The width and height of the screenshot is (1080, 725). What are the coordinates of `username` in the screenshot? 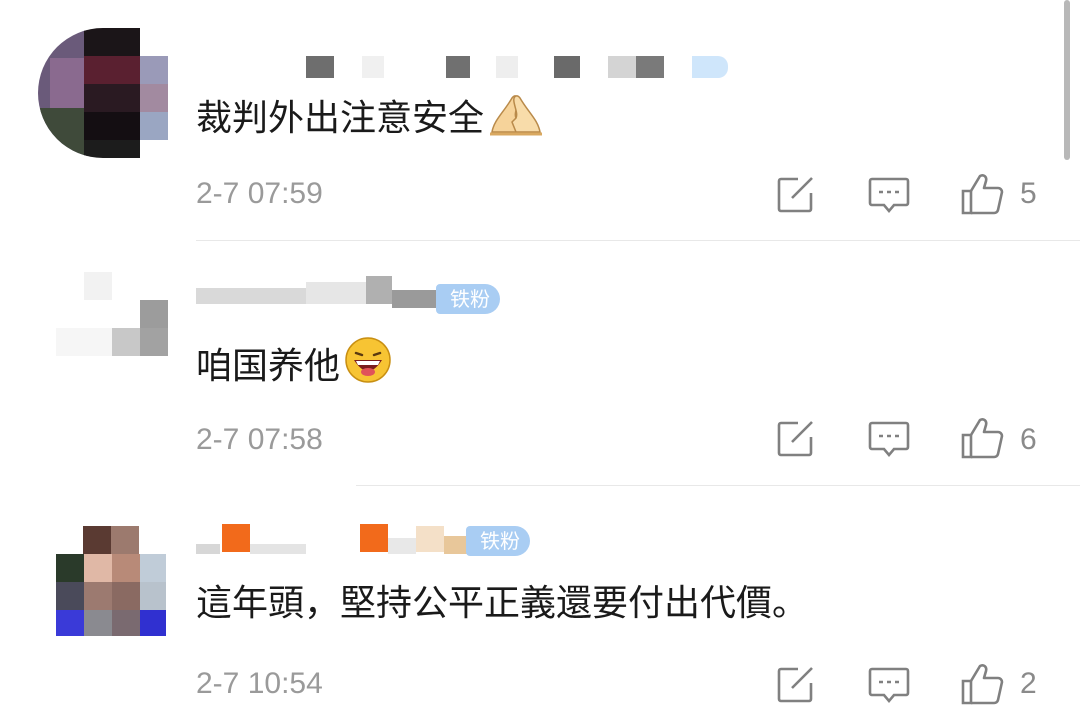 It's located at (520, 70).